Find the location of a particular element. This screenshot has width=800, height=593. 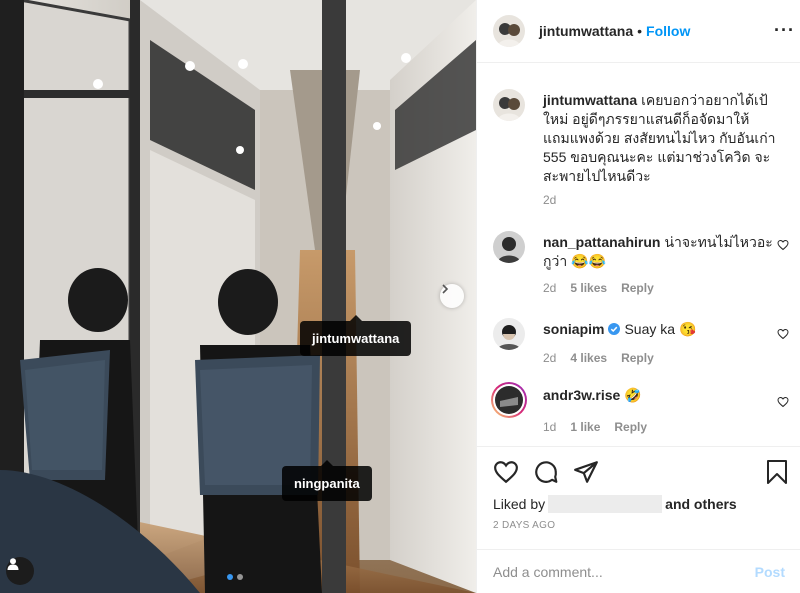

bookmark-icon is located at coordinates (777, 472).